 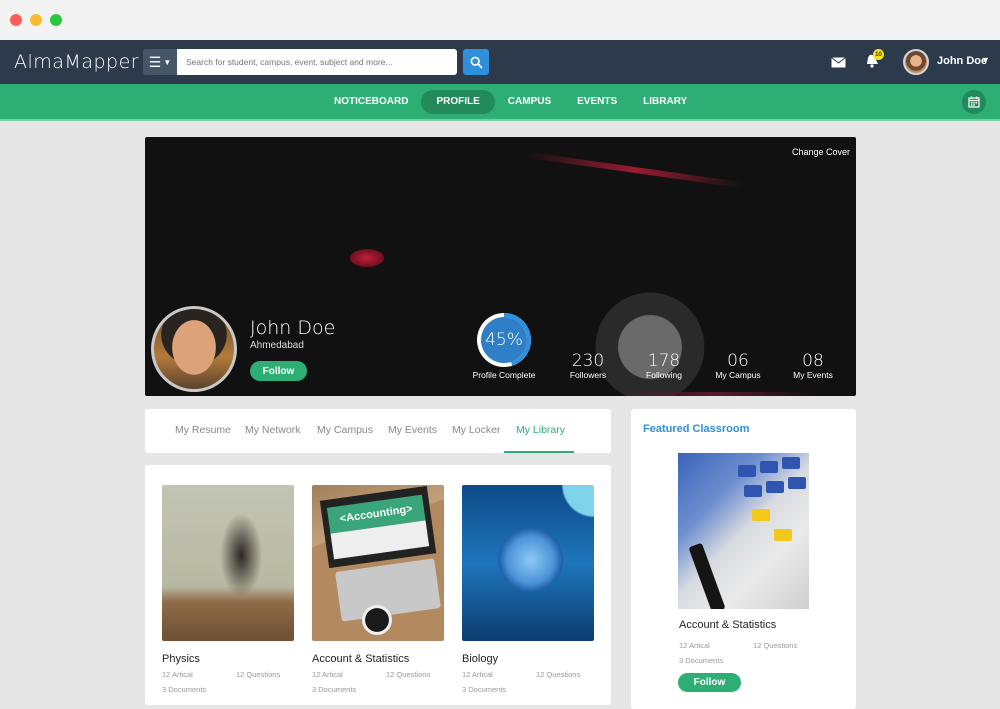 What do you see at coordinates (228, 659) in the screenshot?
I see `library-item-title: Physics` at bounding box center [228, 659].